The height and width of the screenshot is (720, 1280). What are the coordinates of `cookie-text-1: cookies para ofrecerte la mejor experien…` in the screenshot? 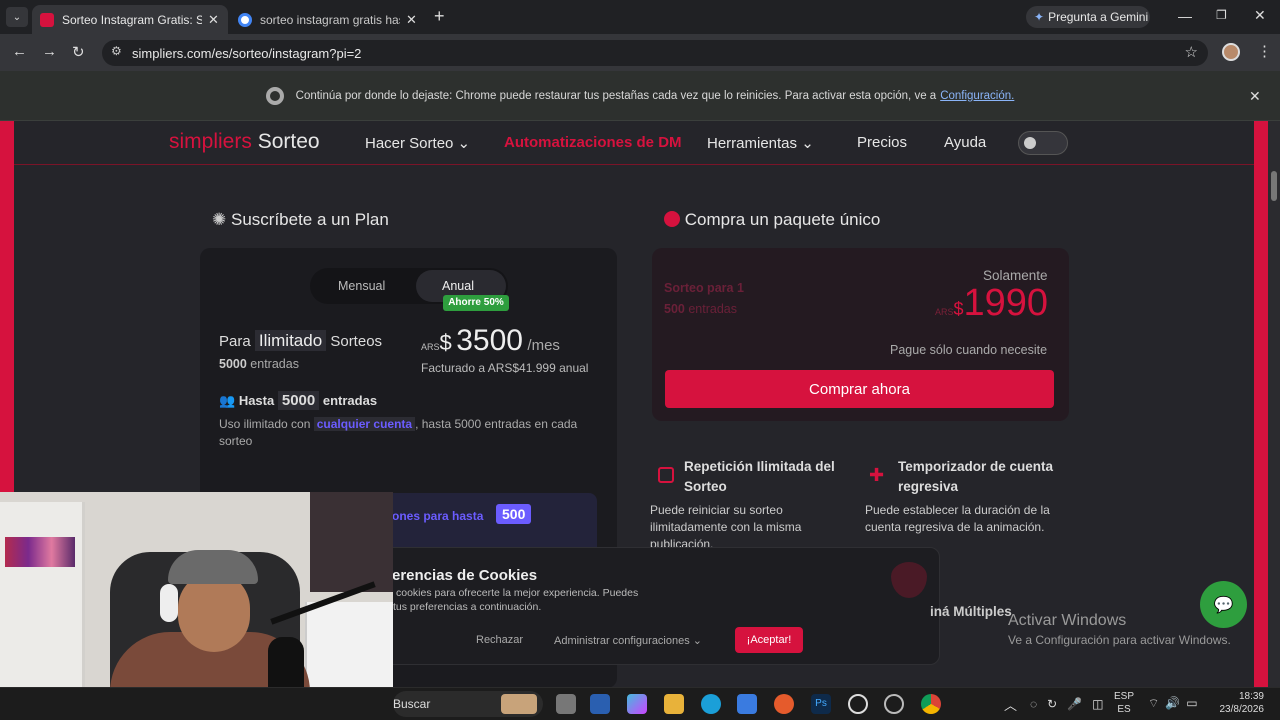 It's located at (517, 593).